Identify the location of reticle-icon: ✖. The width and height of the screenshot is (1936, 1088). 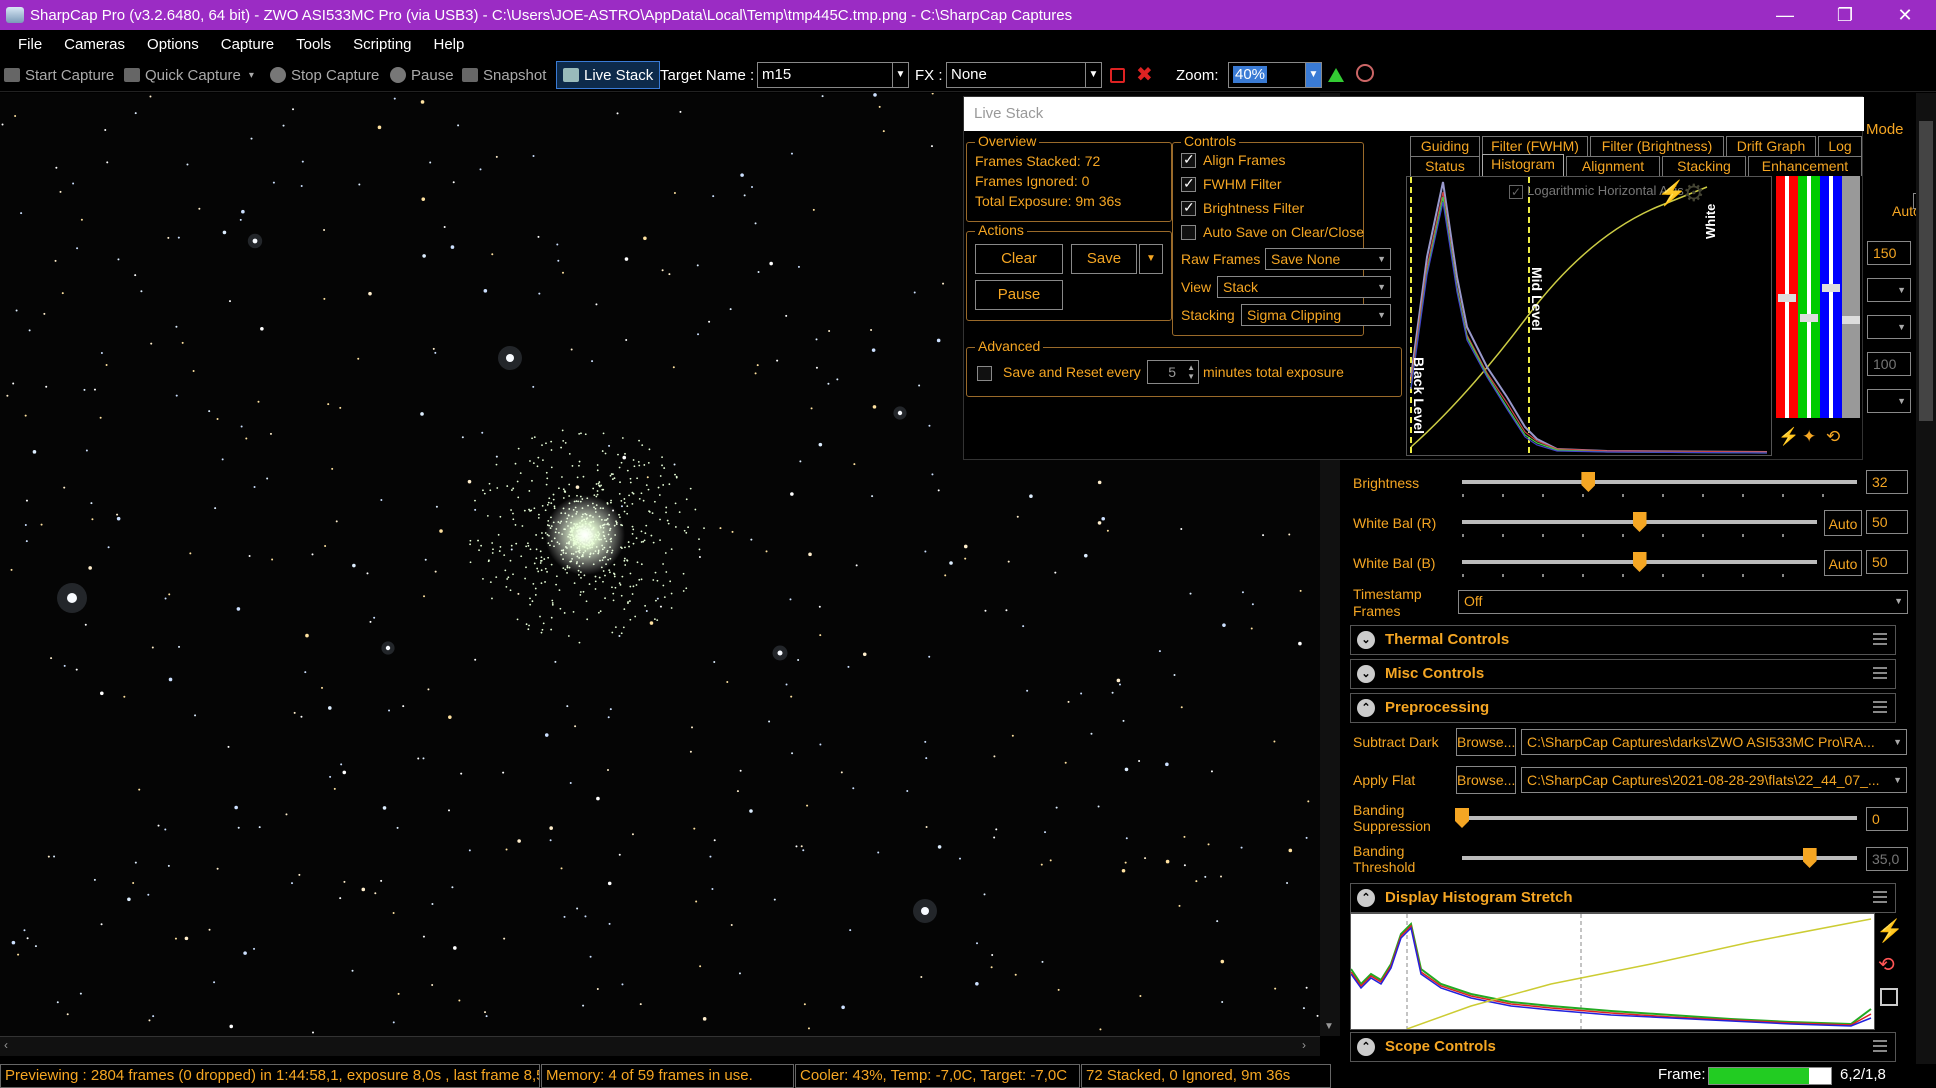
(1144, 74).